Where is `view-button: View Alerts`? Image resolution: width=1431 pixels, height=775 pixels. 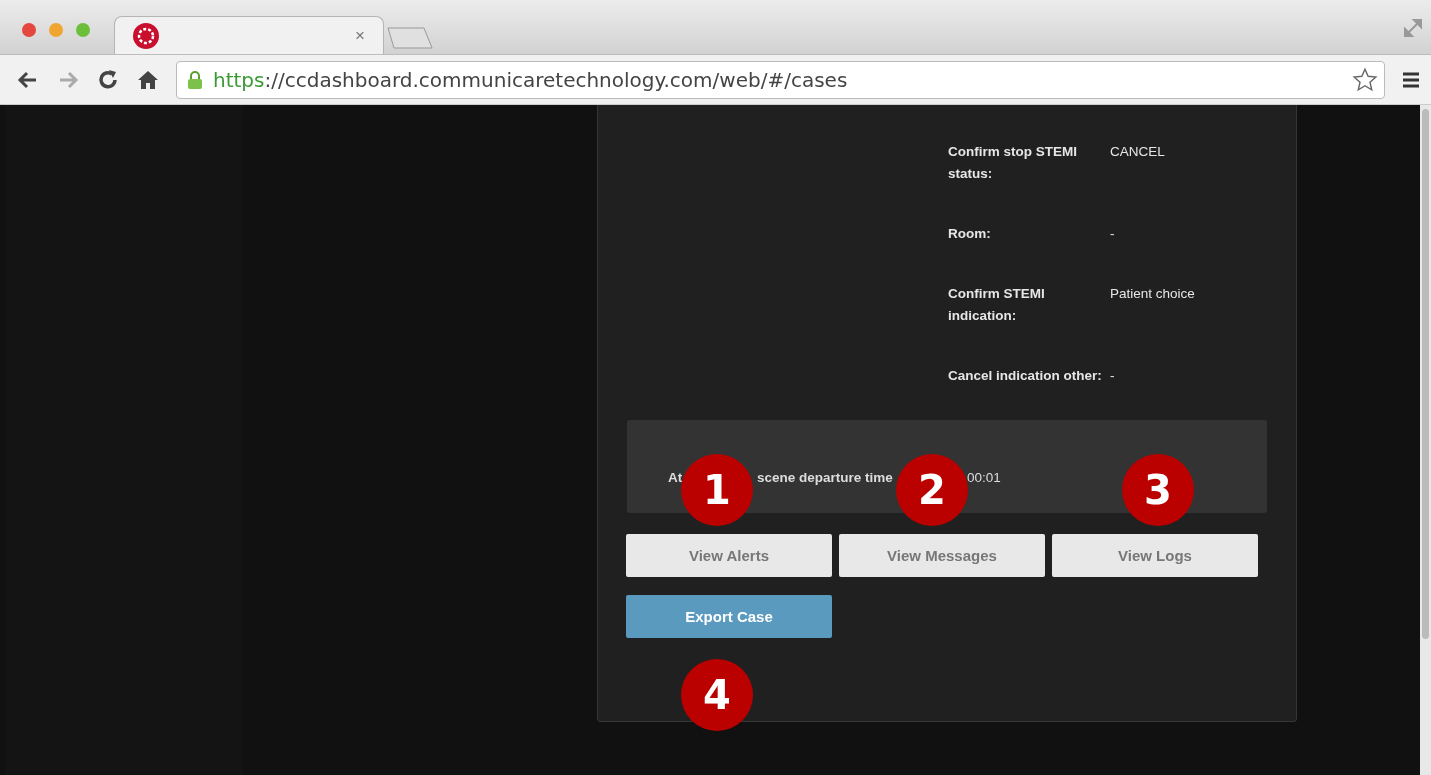
view-button: View Alerts is located at coordinates (729, 555).